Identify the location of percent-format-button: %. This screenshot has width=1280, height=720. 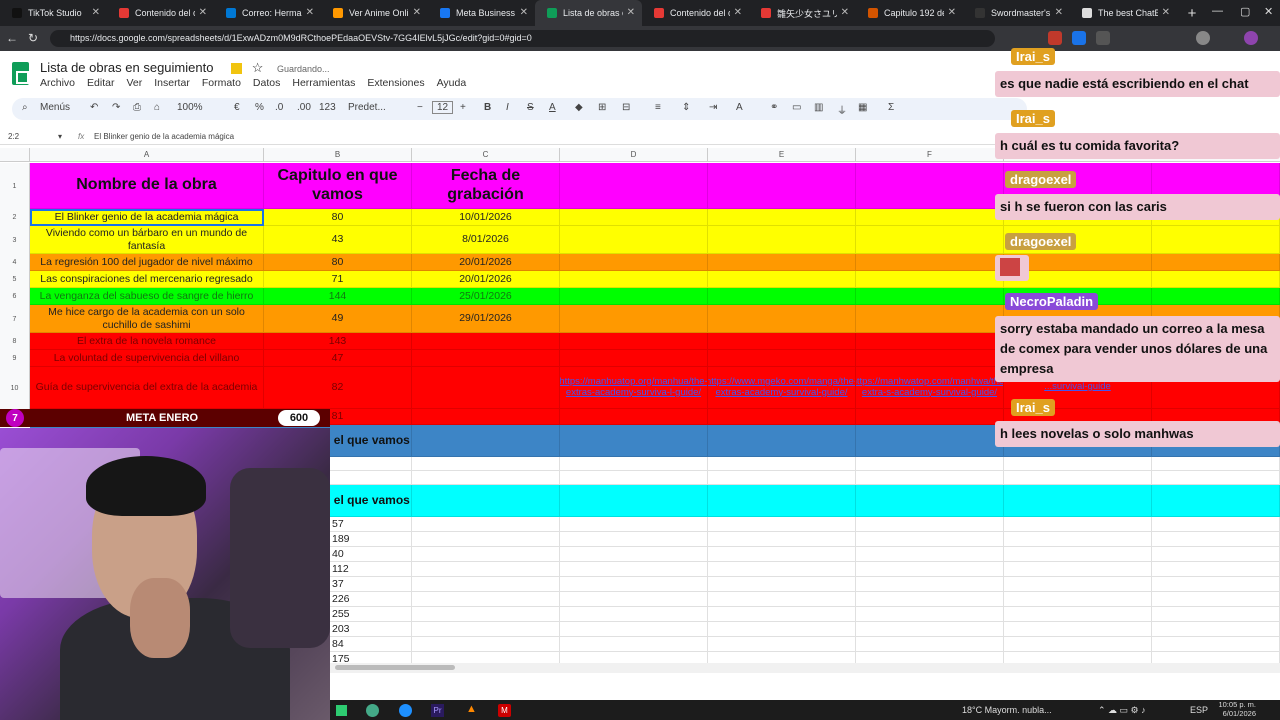
(259, 107).